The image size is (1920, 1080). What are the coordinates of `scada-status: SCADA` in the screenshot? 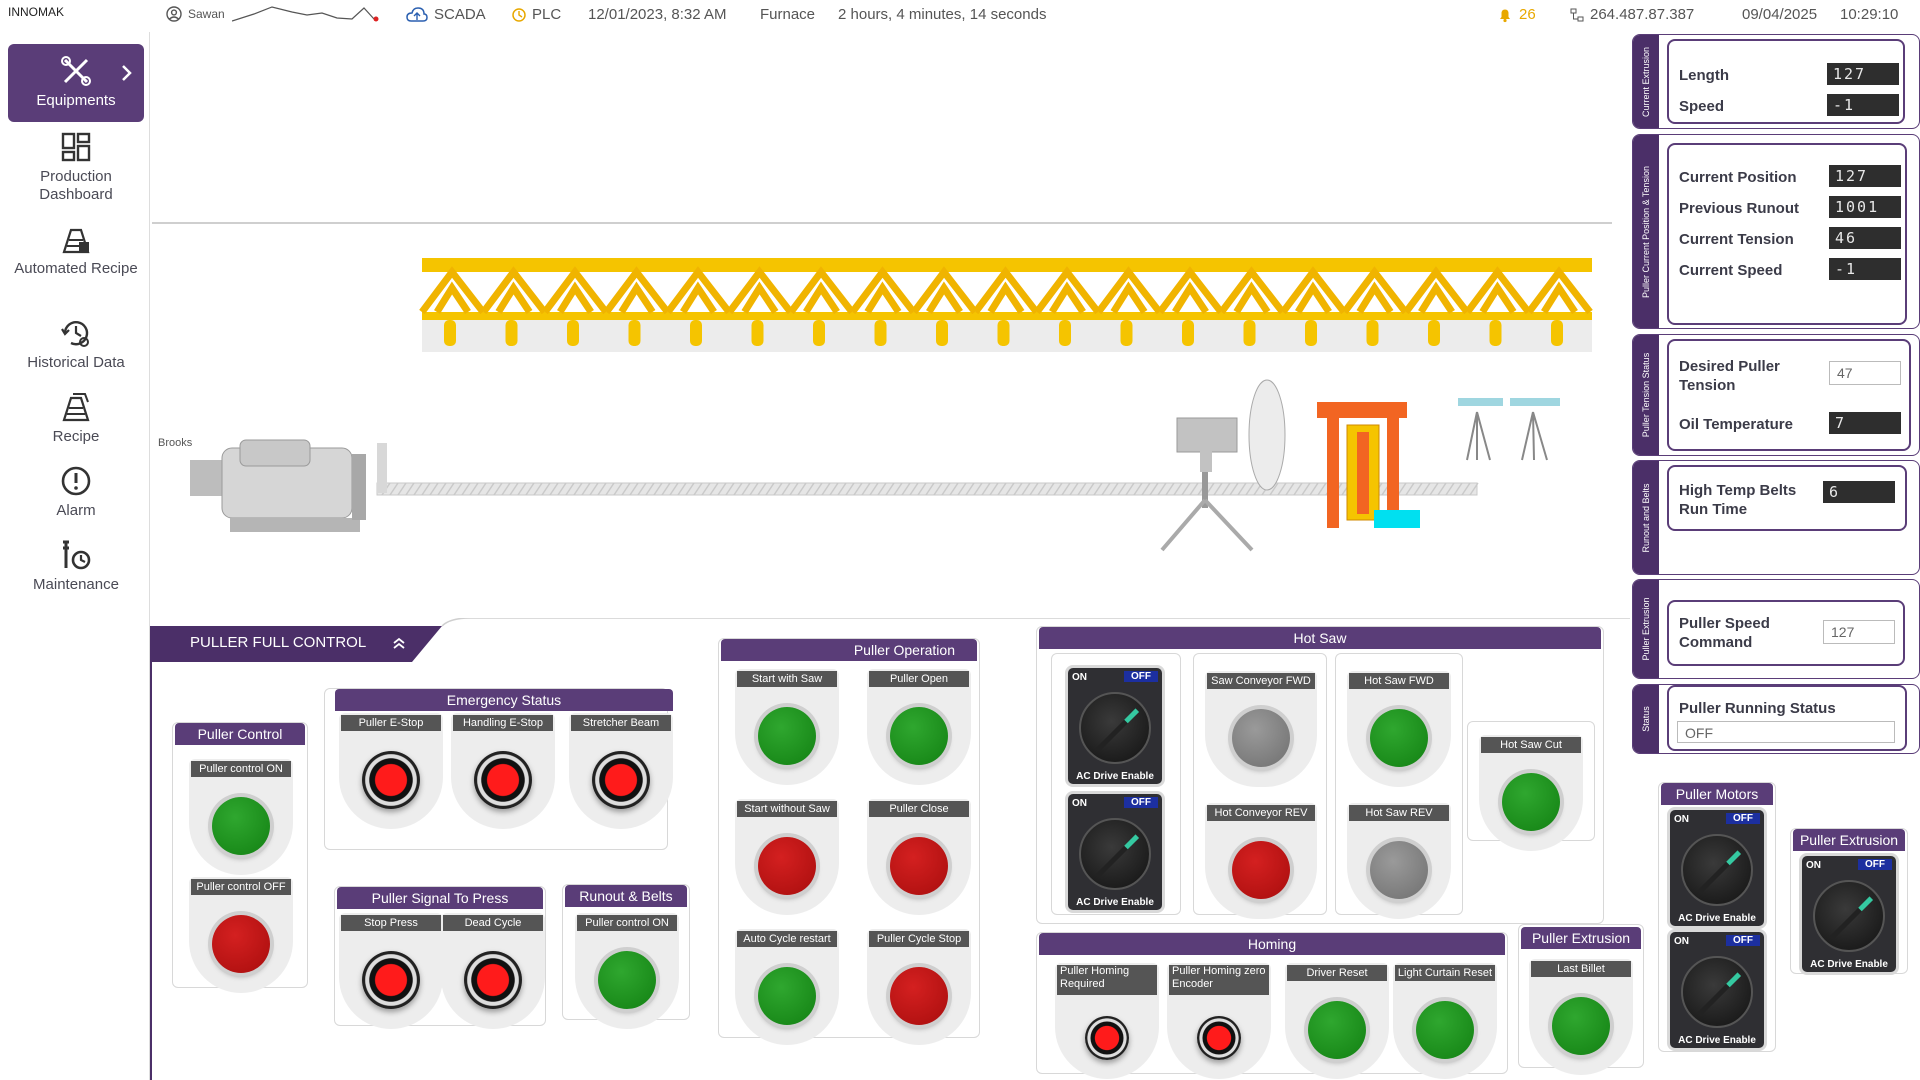 It's located at (446, 14).